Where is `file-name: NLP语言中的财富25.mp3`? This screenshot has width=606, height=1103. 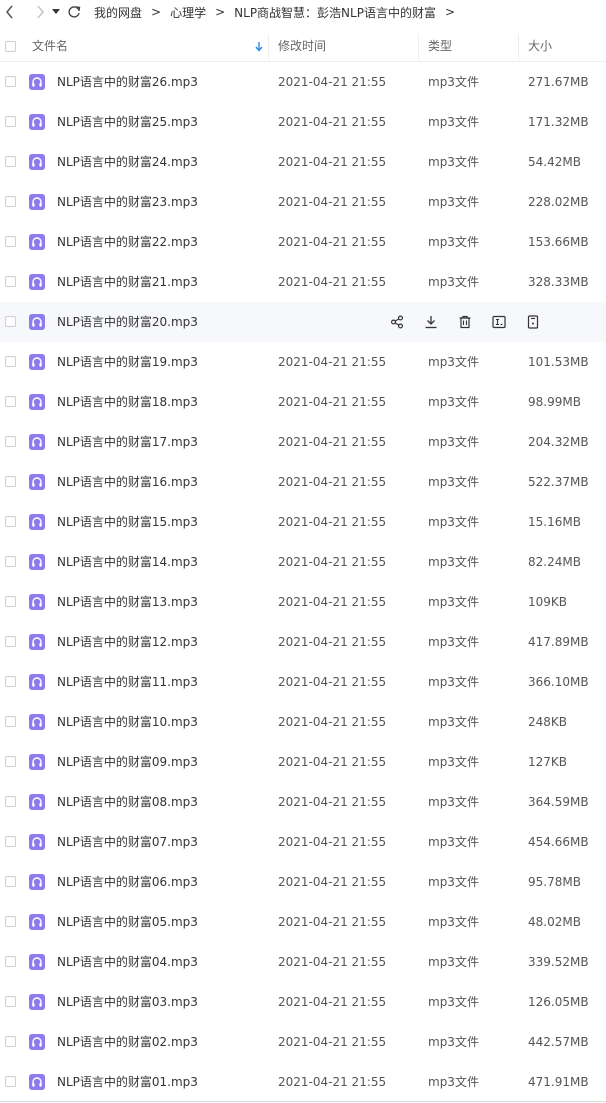 file-name: NLP语言中的财富25.mp3 is located at coordinates (127, 122).